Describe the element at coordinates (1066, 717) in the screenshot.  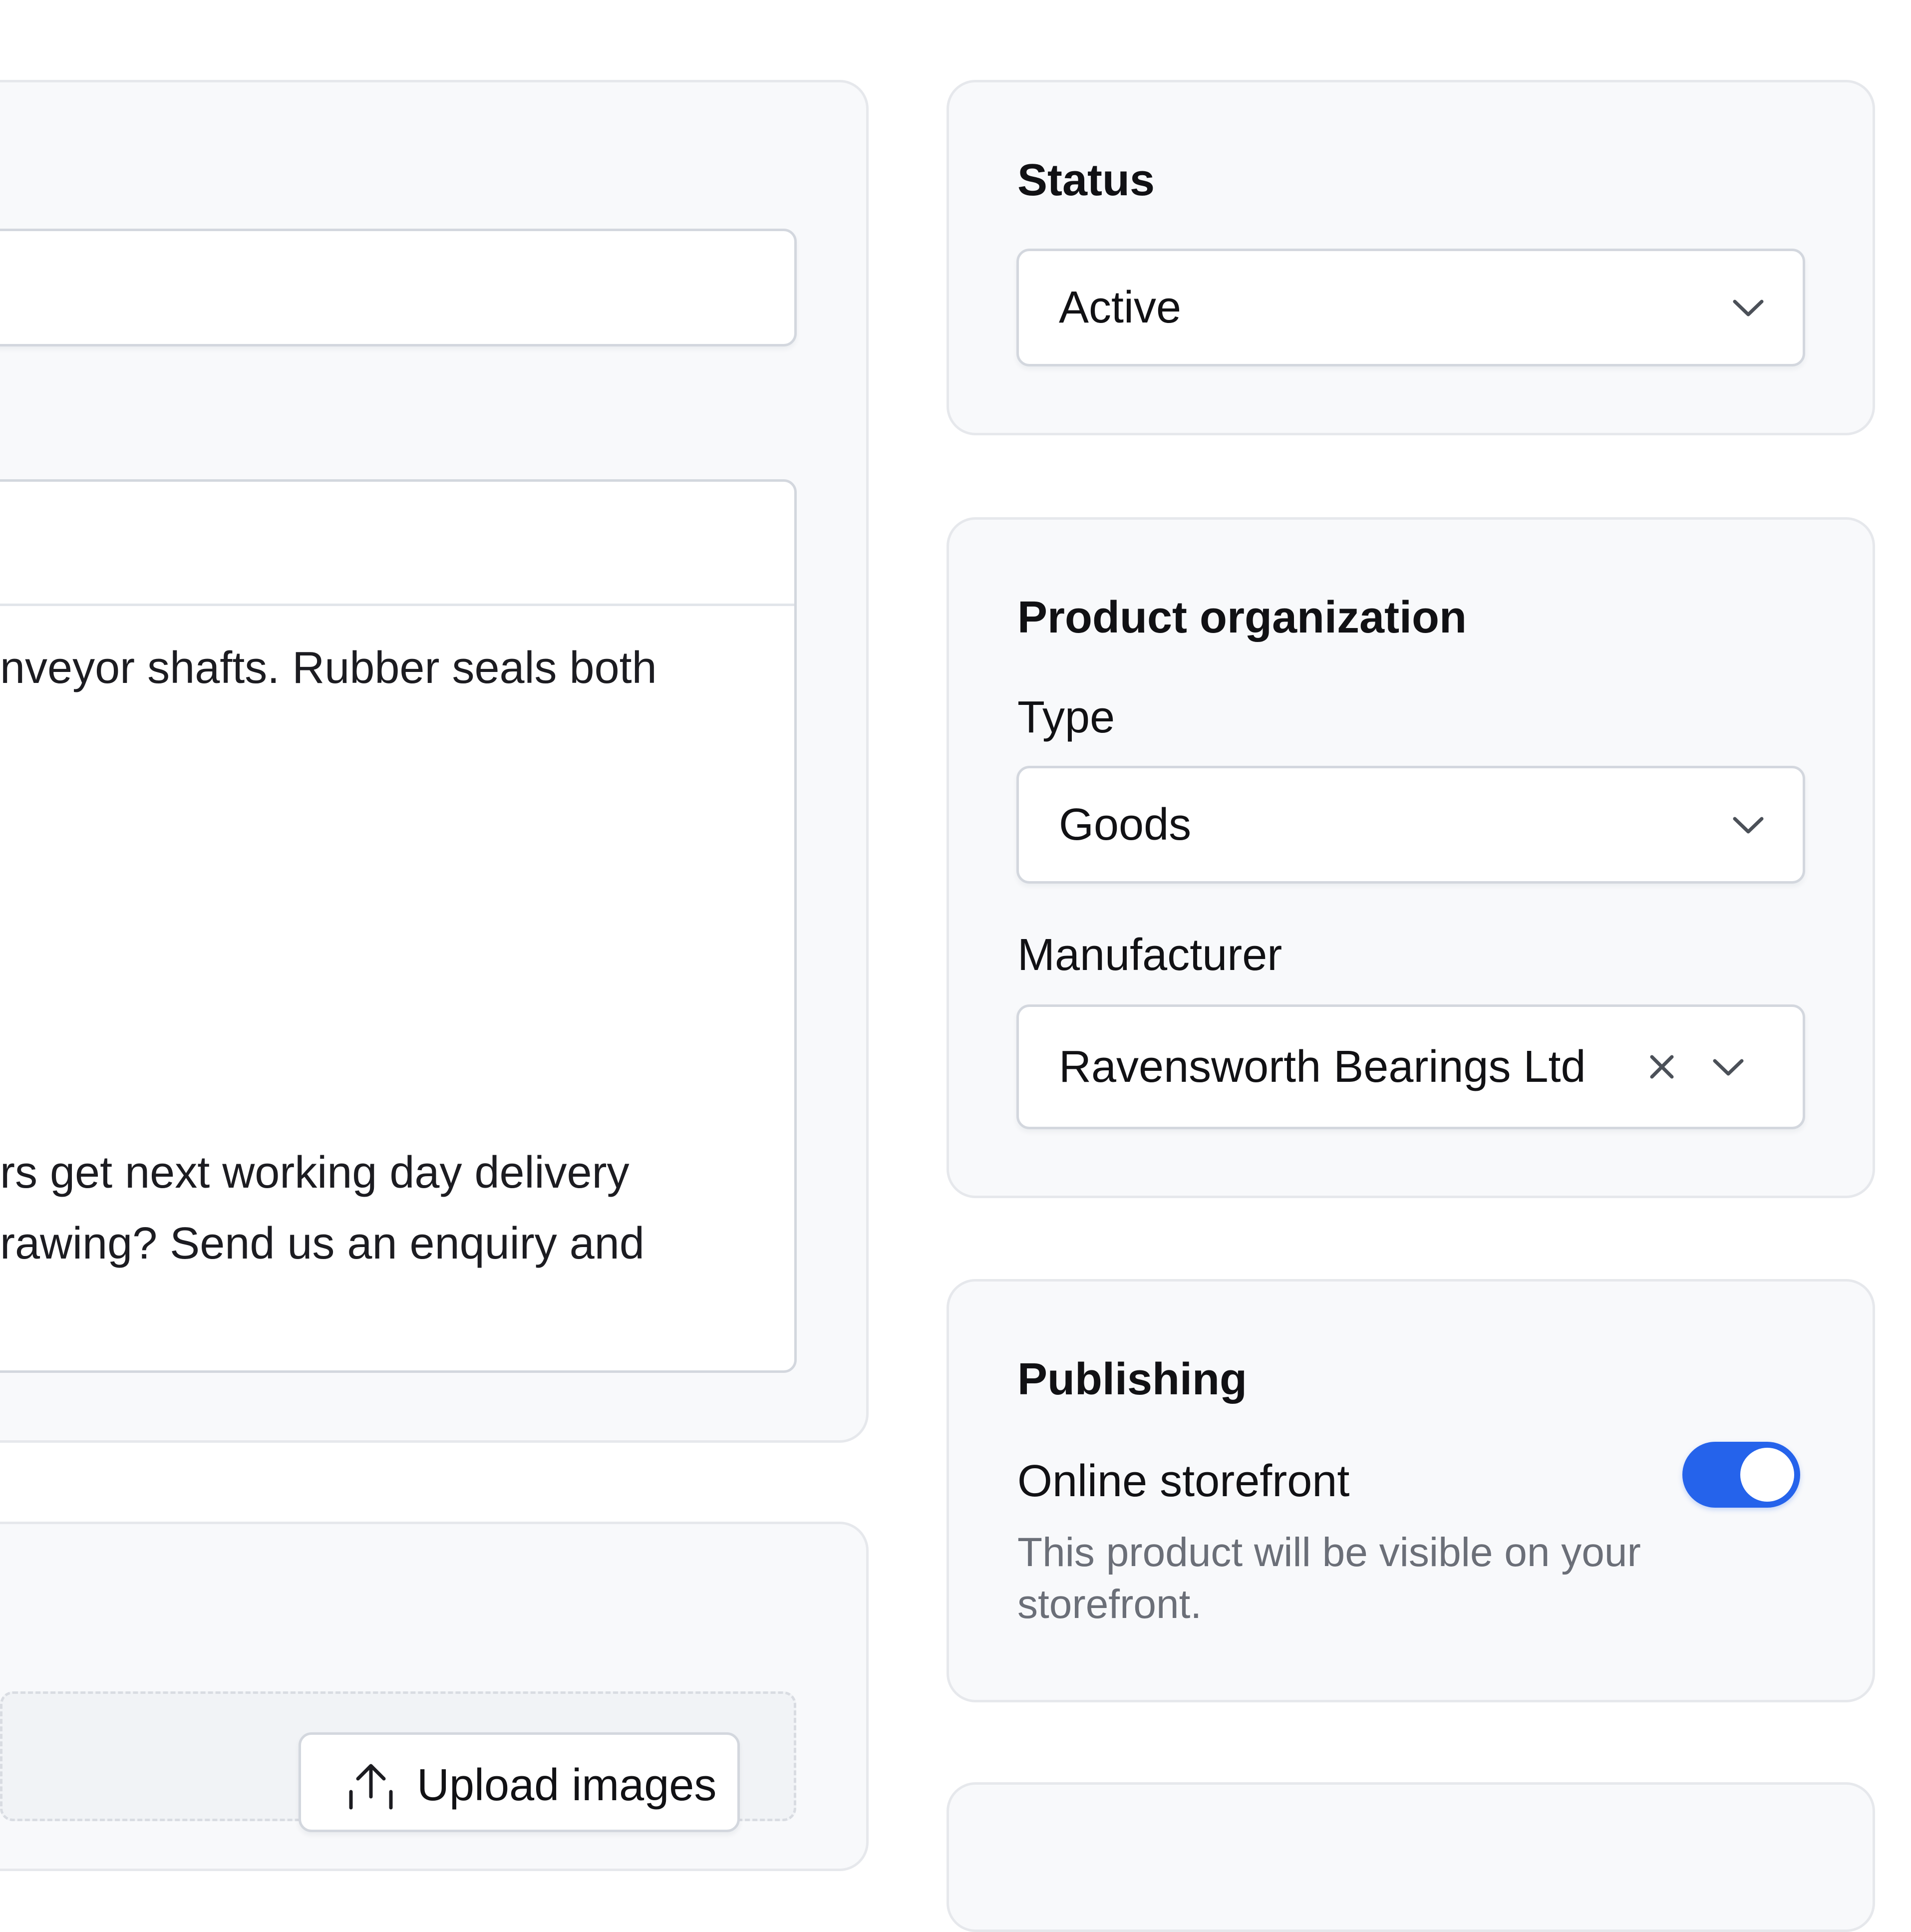
I see `type-label: Type` at that location.